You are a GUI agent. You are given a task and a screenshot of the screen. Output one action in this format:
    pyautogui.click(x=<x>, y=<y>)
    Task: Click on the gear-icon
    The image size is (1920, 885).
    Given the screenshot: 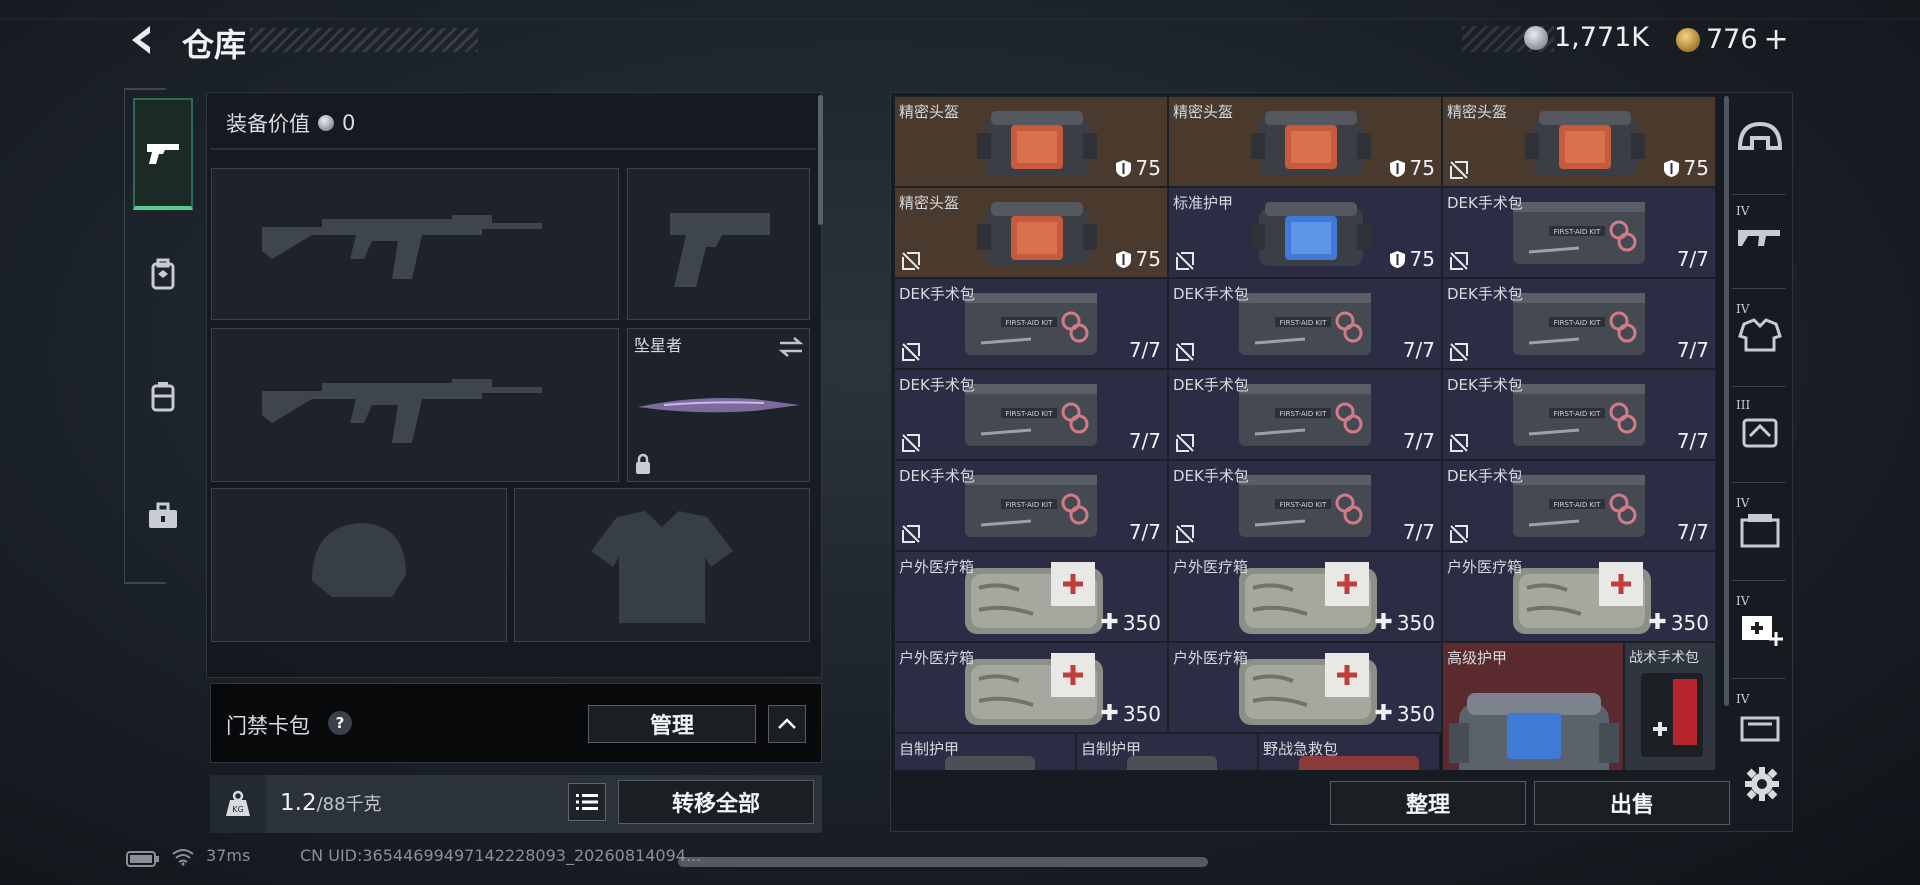 What is the action you would take?
    pyautogui.click(x=1762, y=784)
    